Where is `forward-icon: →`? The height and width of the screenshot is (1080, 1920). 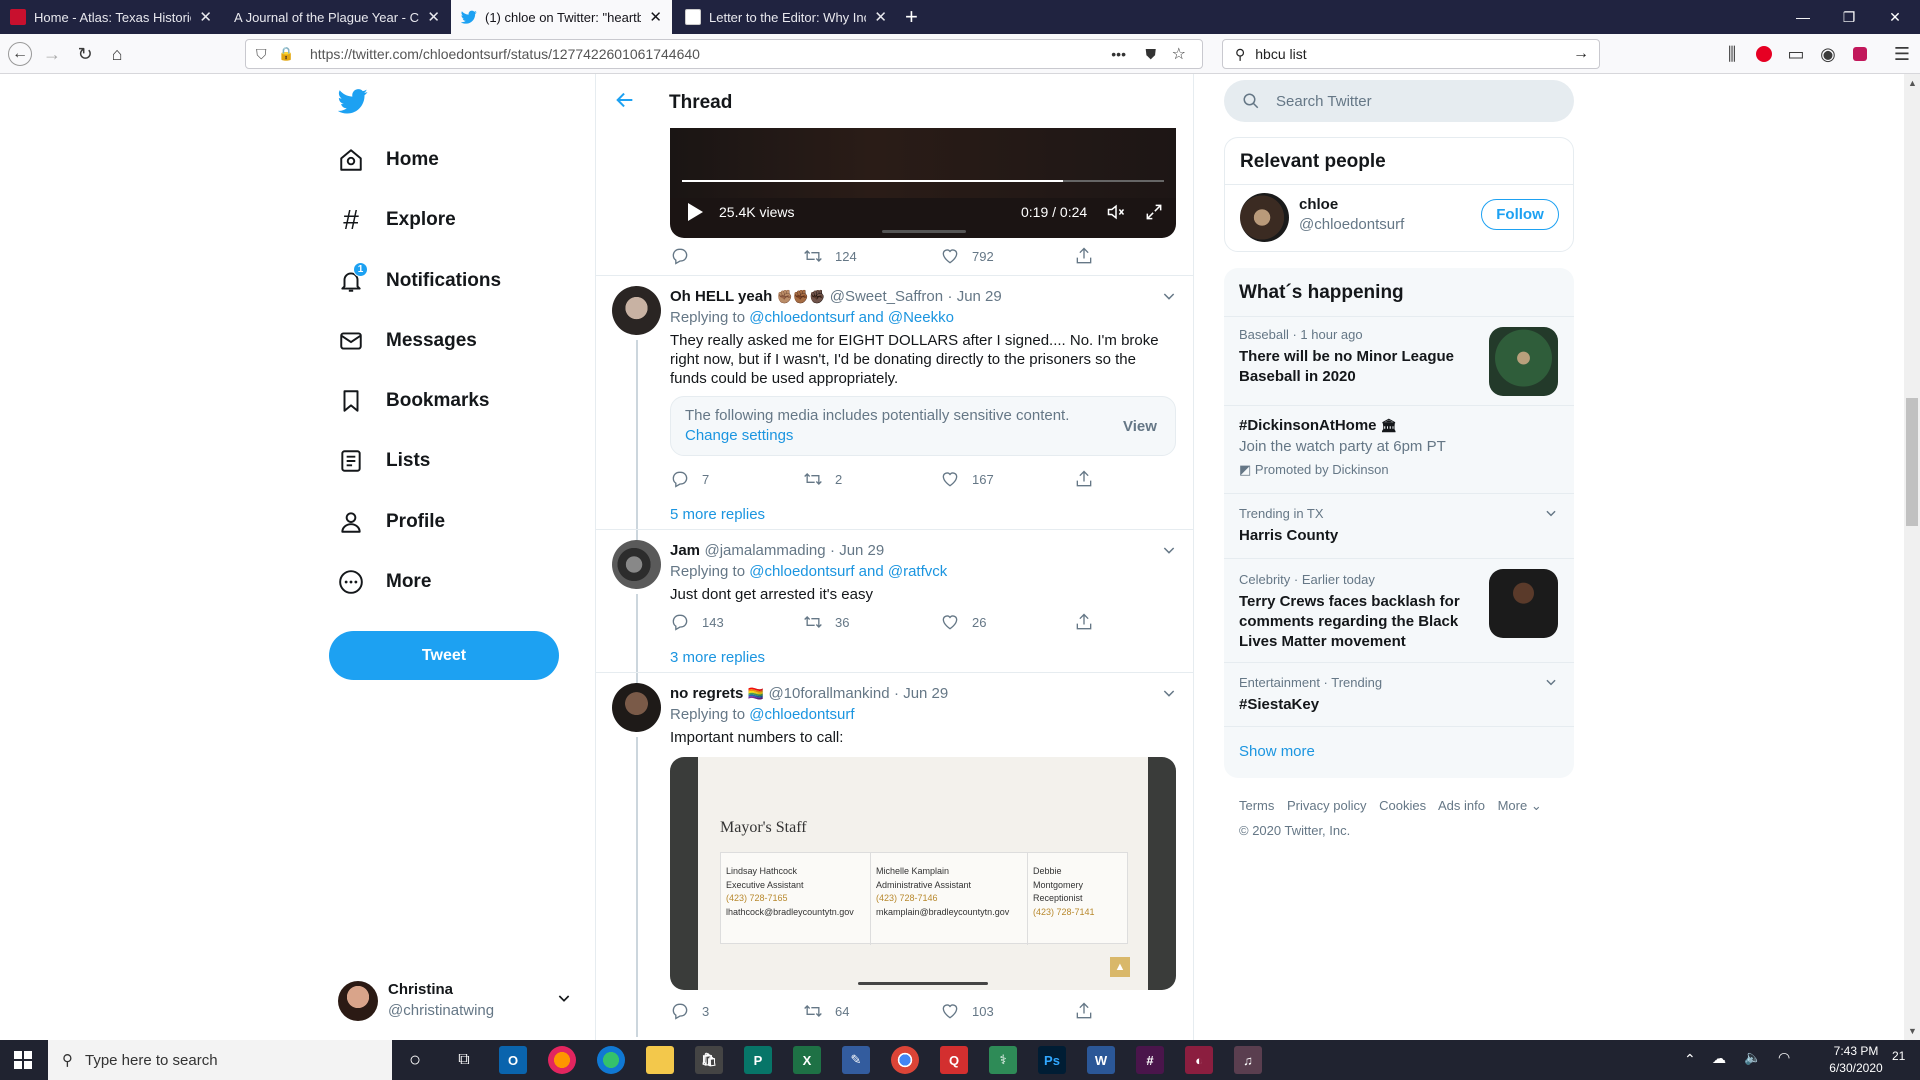 forward-icon: → is located at coordinates (52, 54).